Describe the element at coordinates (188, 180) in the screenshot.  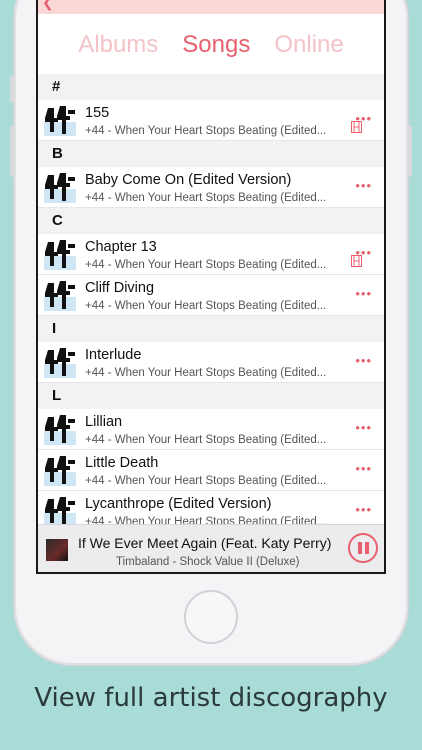
I see `song-title: Baby Come On (Edited Version)` at that location.